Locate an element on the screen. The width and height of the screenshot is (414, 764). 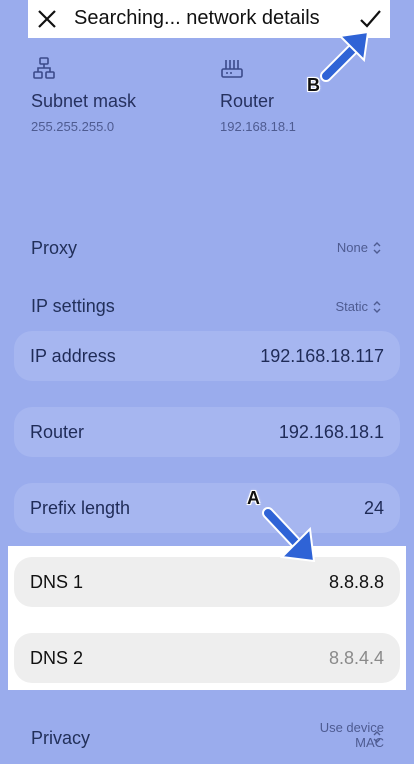
prefix-length-field: Prefix length 24 is located at coordinates (207, 508).